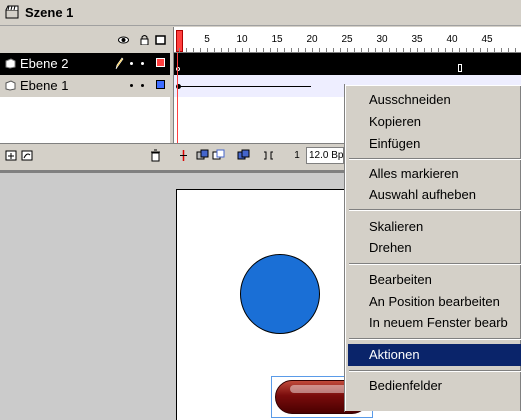 This screenshot has height=420, width=521. Describe the element at coordinates (325, 155) in the screenshot. I see `frame-rate-display: 12.0 Bp` at that location.